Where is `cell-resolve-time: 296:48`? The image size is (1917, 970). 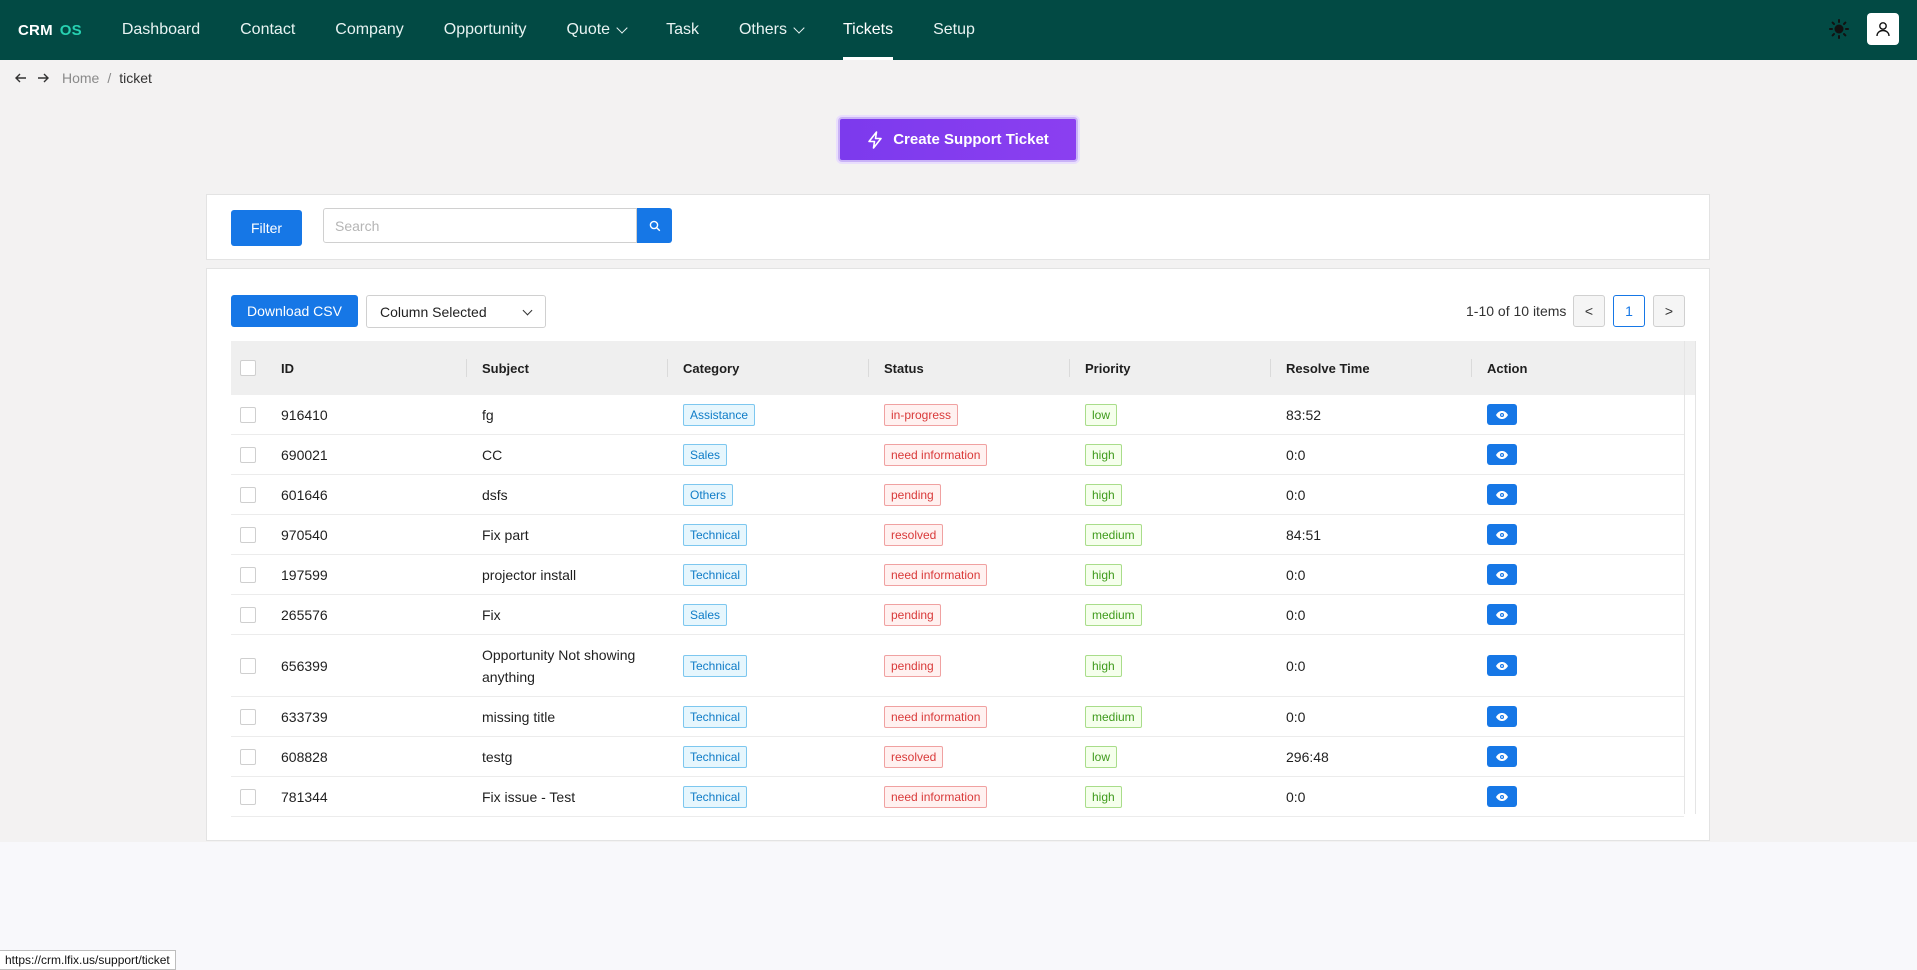 cell-resolve-time: 296:48 is located at coordinates (1307, 756).